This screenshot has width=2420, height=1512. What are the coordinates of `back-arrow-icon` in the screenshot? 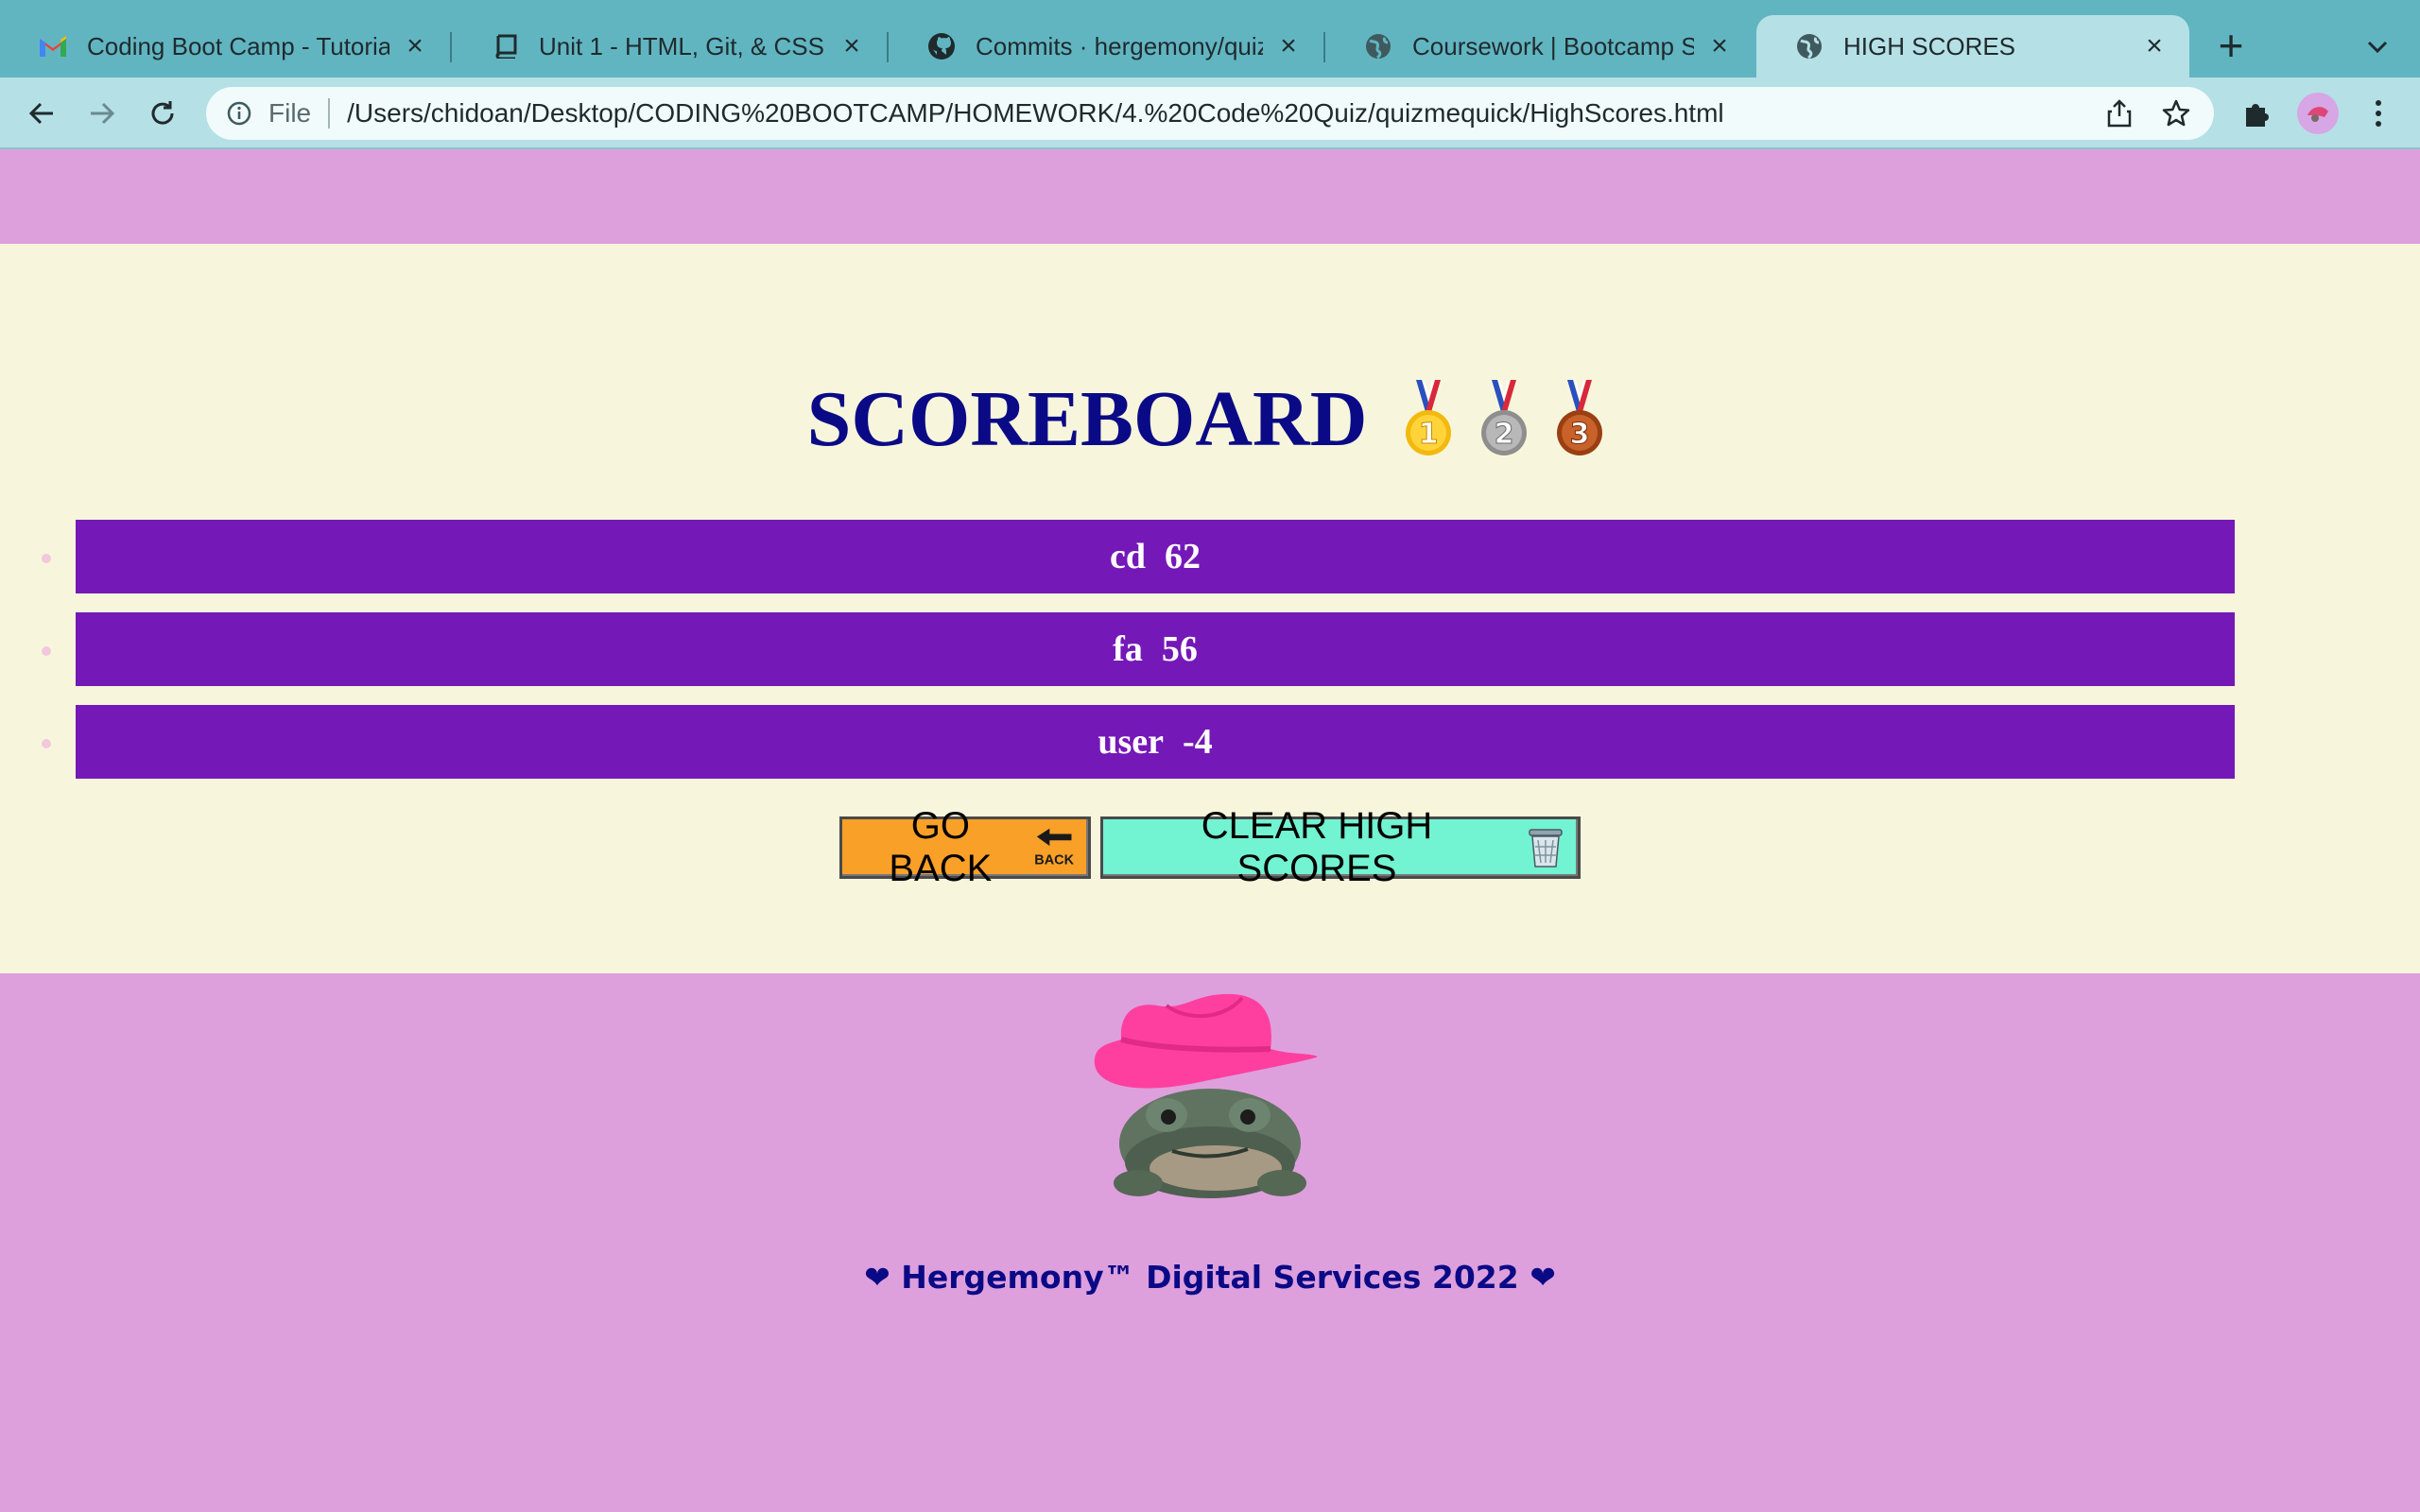 It's located at (41, 113).